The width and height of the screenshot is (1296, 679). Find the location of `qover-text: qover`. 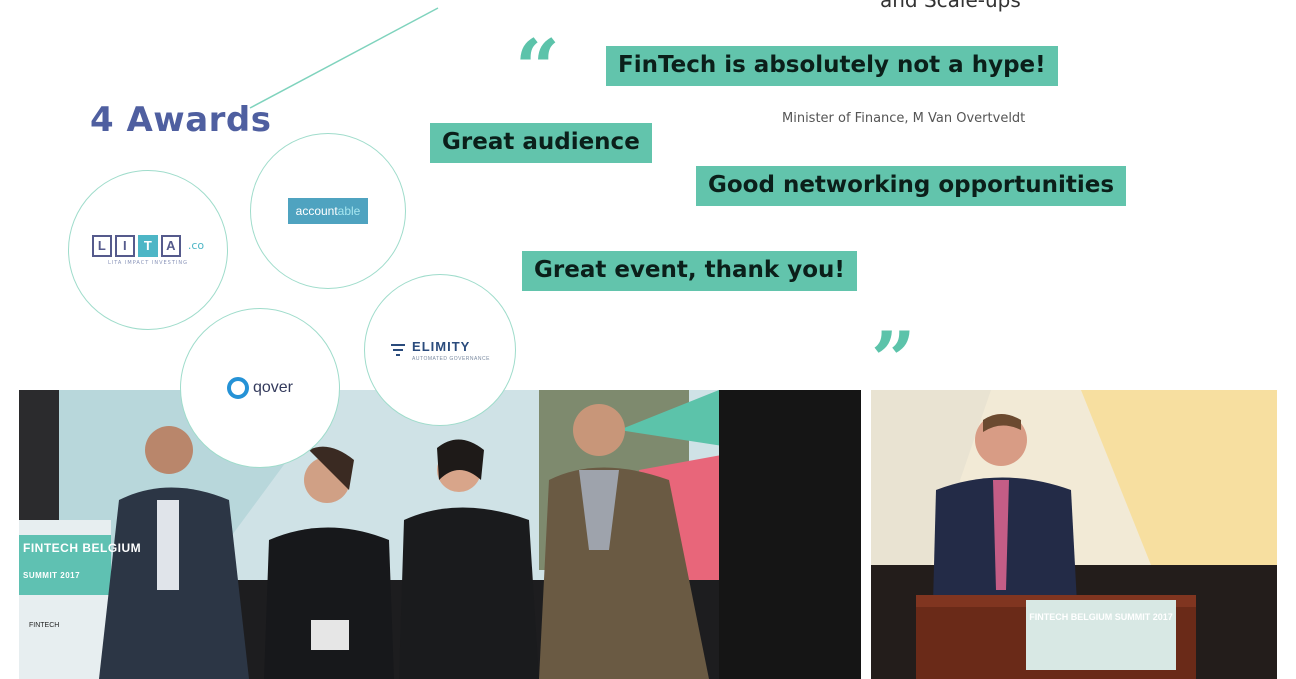

qover-text: qover is located at coordinates (273, 387).